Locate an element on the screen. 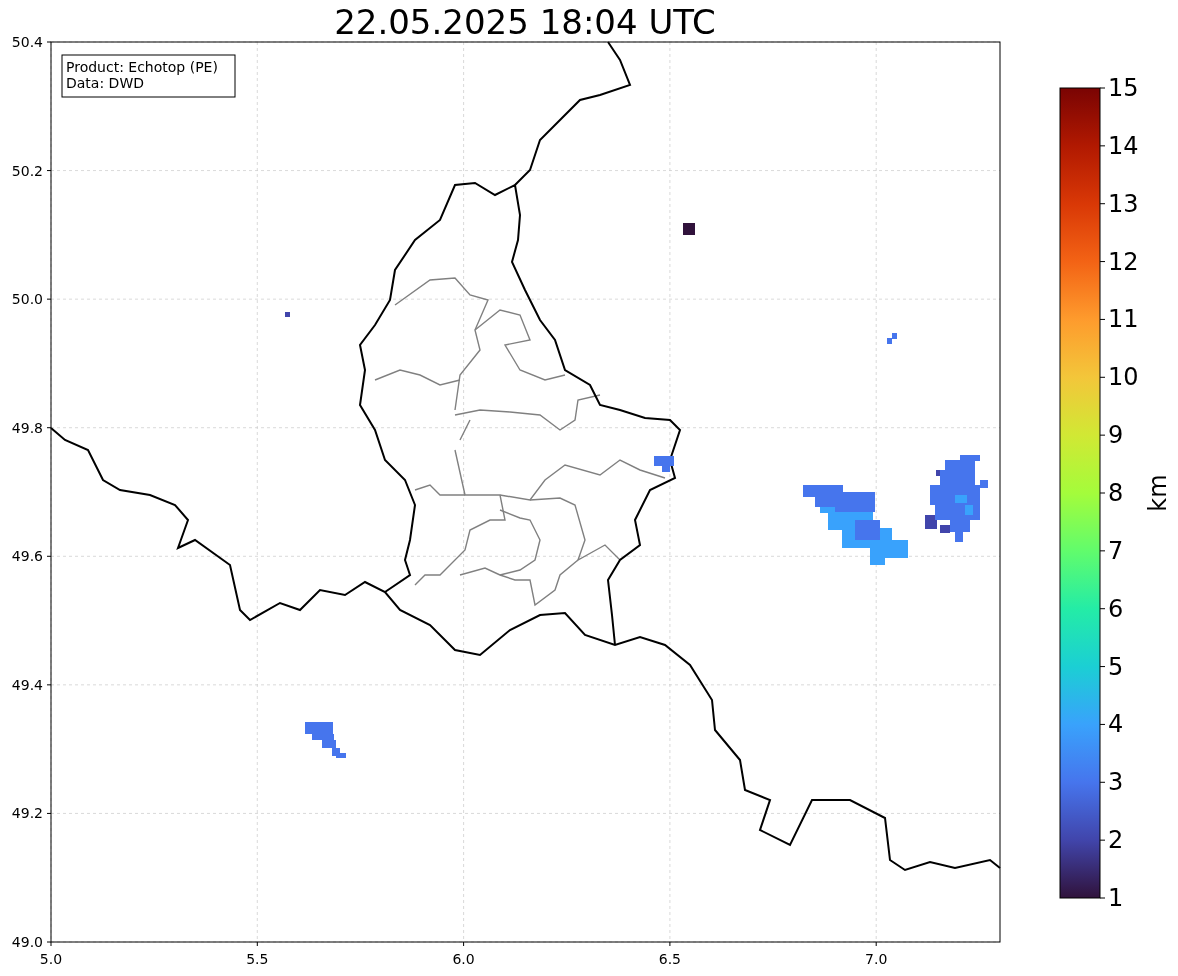 The width and height of the screenshot is (1178, 976). colorbar-tick-label: 1 is located at coordinates (1116, 898).